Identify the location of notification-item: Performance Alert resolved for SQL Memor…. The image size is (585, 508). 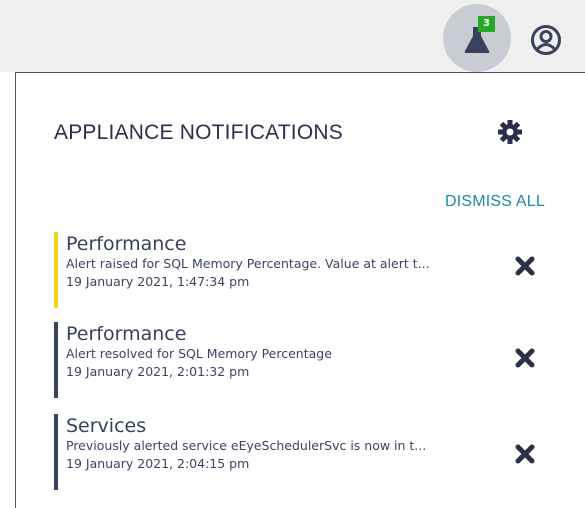
(294, 360).